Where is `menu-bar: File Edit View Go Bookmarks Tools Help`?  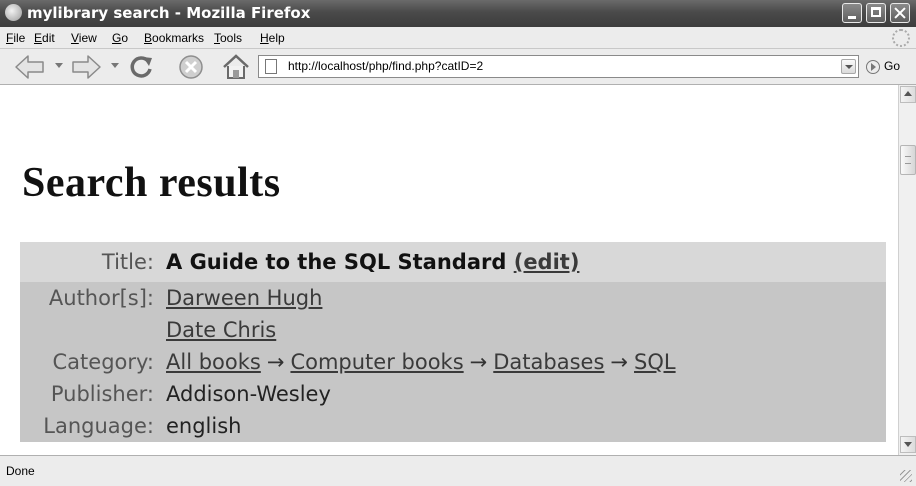 menu-bar: File Edit View Go Bookmarks Tools Help is located at coordinates (458, 38).